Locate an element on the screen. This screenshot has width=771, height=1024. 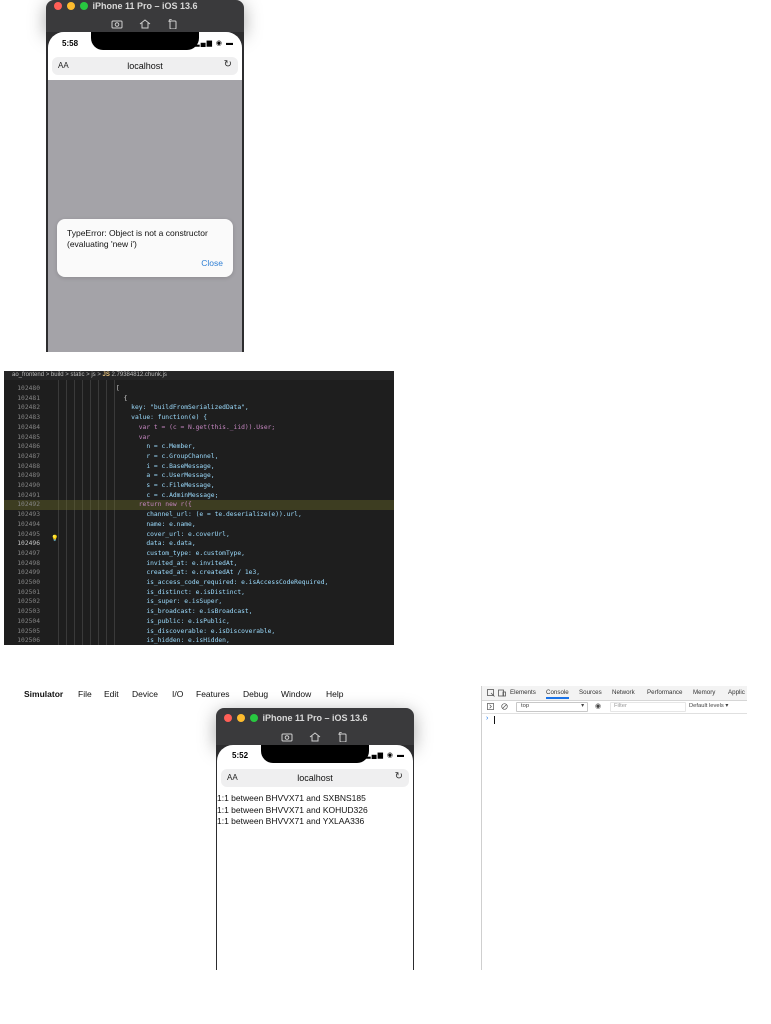
console-cursor is located at coordinates (494, 720).